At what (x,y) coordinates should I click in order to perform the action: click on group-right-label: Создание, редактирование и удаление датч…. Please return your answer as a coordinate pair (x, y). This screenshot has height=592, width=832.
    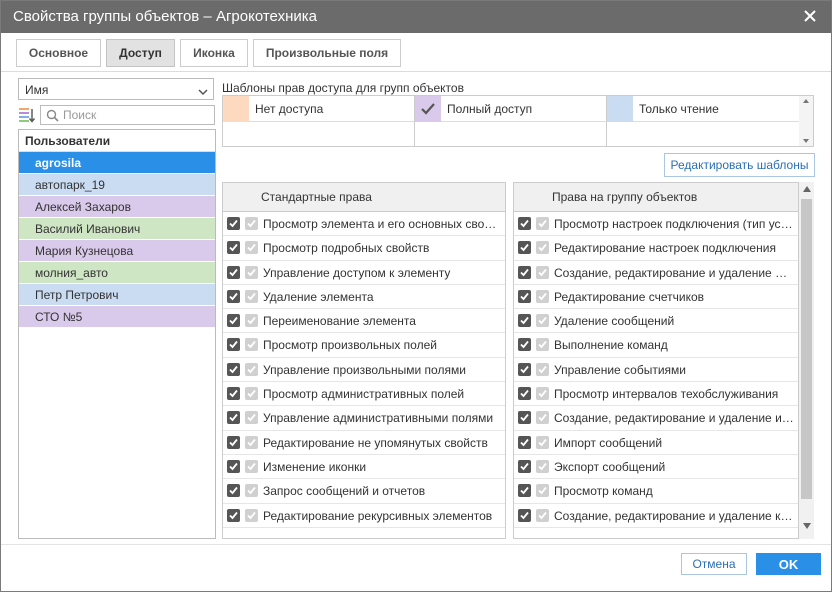
    Looking at the image, I should click on (674, 272).